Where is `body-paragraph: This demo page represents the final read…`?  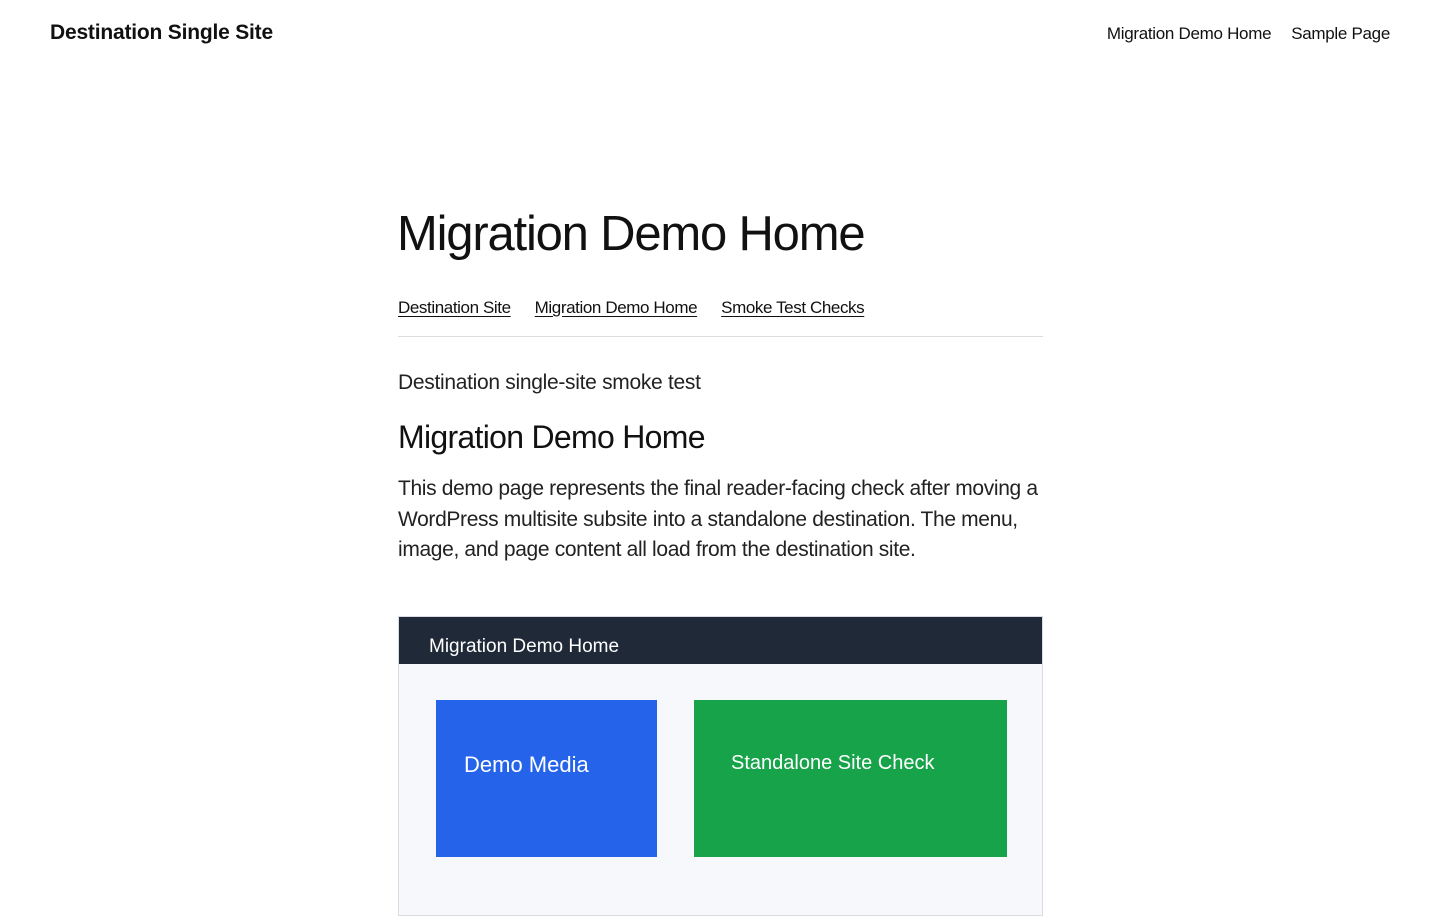 body-paragraph: This demo page represents the final read… is located at coordinates (718, 519).